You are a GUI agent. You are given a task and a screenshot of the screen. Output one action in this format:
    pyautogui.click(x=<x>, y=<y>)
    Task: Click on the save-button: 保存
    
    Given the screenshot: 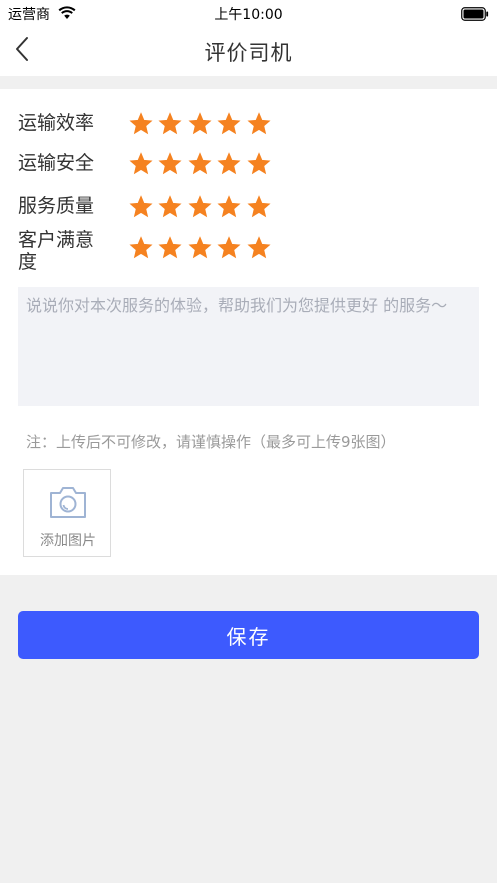 What is the action you would take?
    pyautogui.click(x=248, y=635)
    